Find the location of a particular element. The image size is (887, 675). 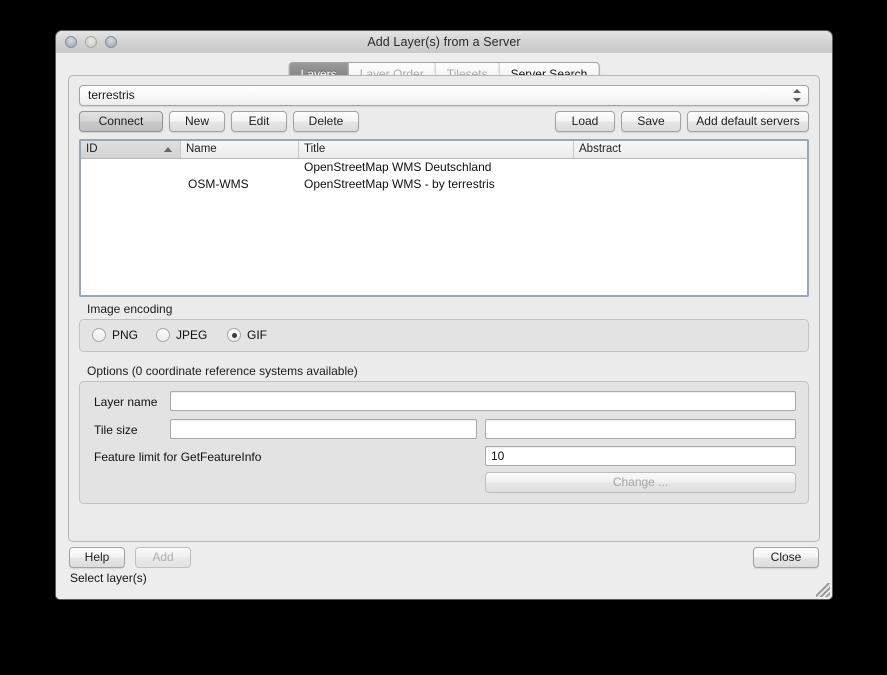

column-header-name: Name is located at coordinates (240, 149).